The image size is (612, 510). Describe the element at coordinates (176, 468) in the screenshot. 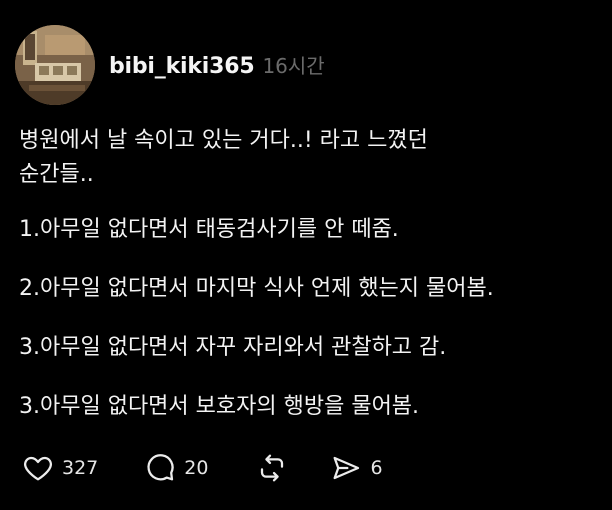

I see `comment-button: 20` at that location.